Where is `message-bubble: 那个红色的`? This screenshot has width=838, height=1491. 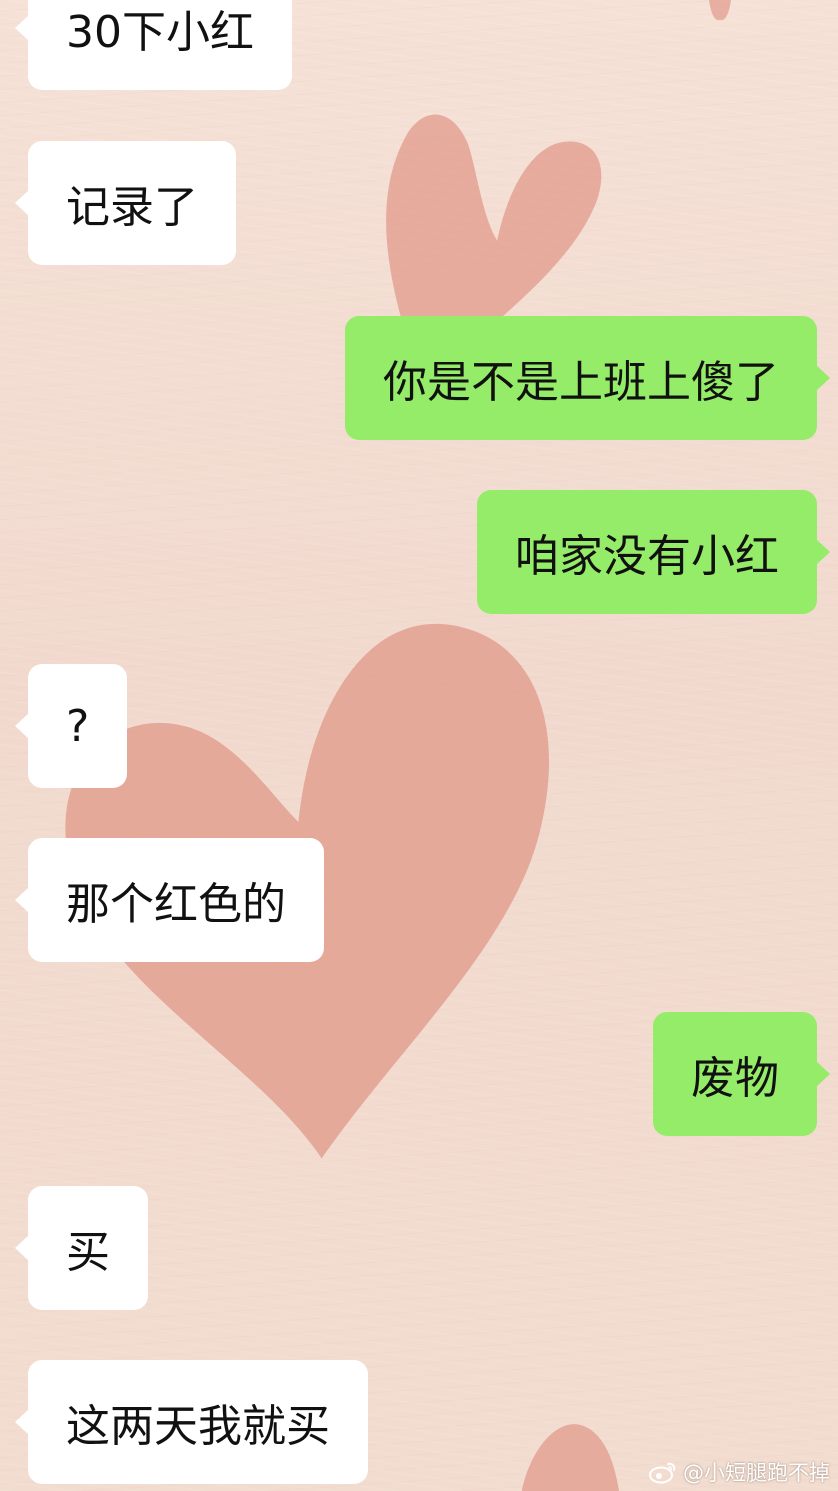 message-bubble: 那个红色的 is located at coordinates (169, 900).